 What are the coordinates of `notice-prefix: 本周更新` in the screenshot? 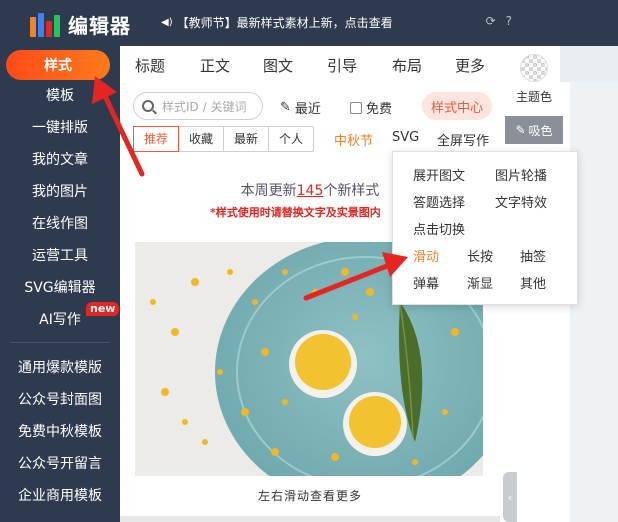 It's located at (268, 191).